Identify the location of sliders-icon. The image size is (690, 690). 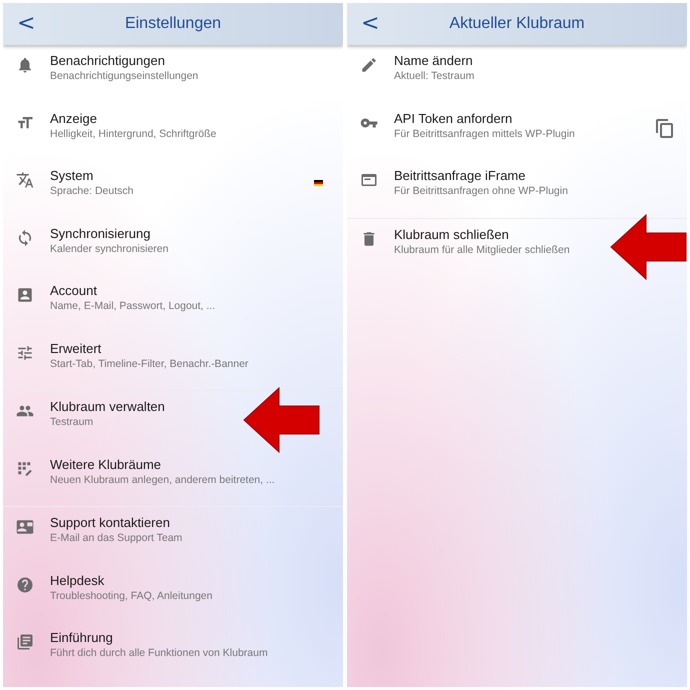
(25, 353).